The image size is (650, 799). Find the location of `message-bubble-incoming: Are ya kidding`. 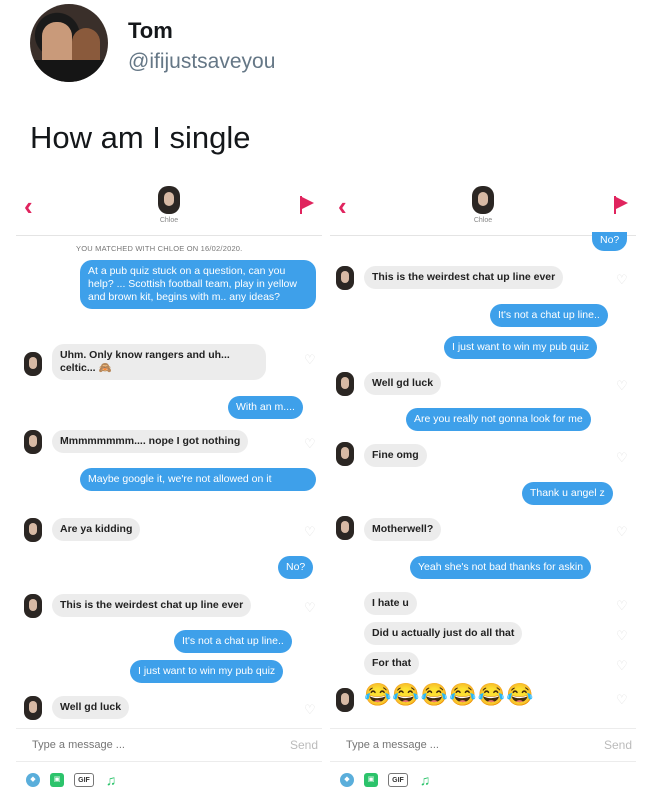

message-bubble-incoming: Are ya kidding is located at coordinates (96, 529).